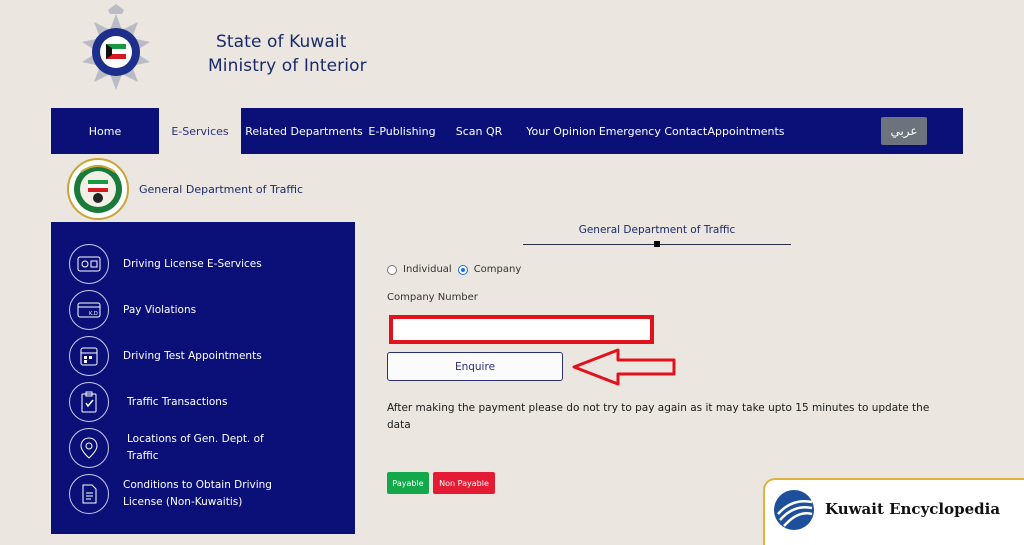 This screenshot has width=1024, height=545. What do you see at coordinates (432, 297) in the screenshot?
I see `company-number-label: Company Number` at bounding box center [432, 297].